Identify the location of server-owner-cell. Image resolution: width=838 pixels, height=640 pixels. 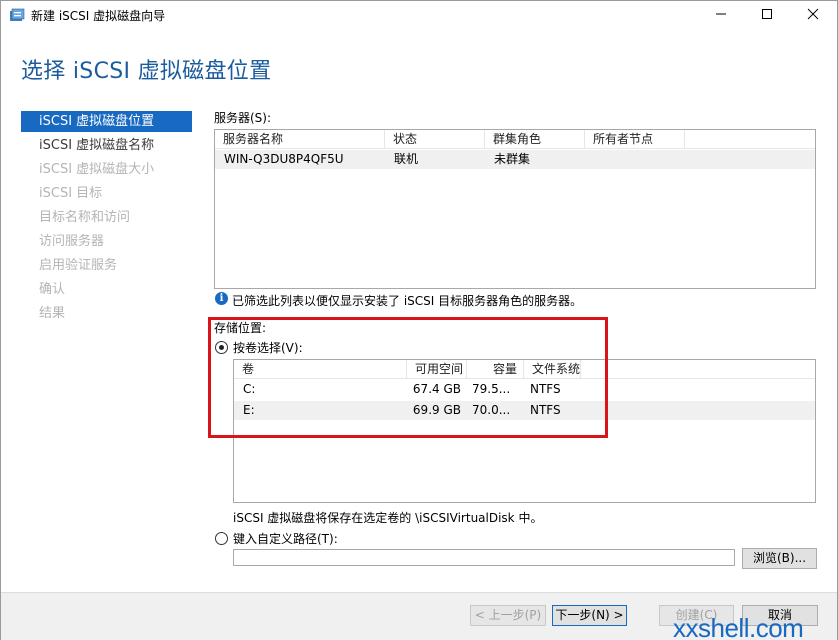
(639, 159).